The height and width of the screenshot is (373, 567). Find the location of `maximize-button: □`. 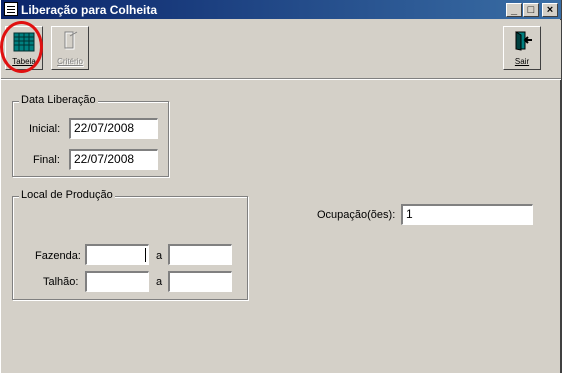

maximize-button: □ is located at coordinates (531, 10).